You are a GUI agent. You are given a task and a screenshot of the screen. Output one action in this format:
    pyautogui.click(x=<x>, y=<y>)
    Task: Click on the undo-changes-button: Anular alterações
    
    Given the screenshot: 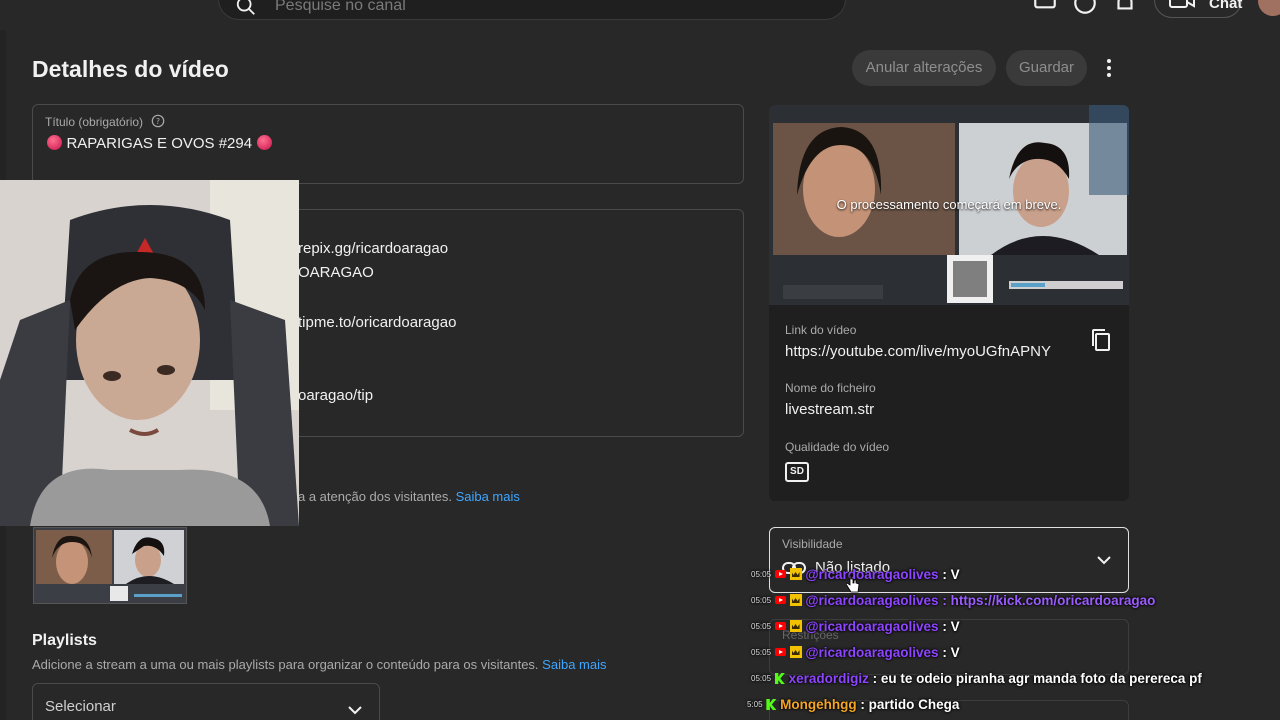 What is the action you would take?
    pyautogui.click(x=924, y=68)
    